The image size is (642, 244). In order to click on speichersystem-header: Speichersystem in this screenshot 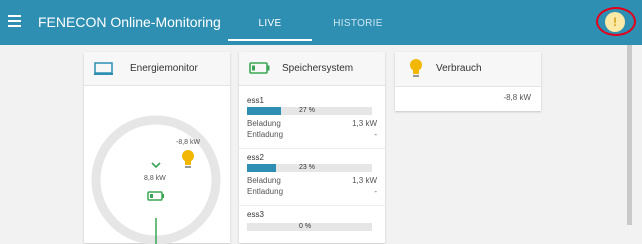, I will do `click(312, 69)`.